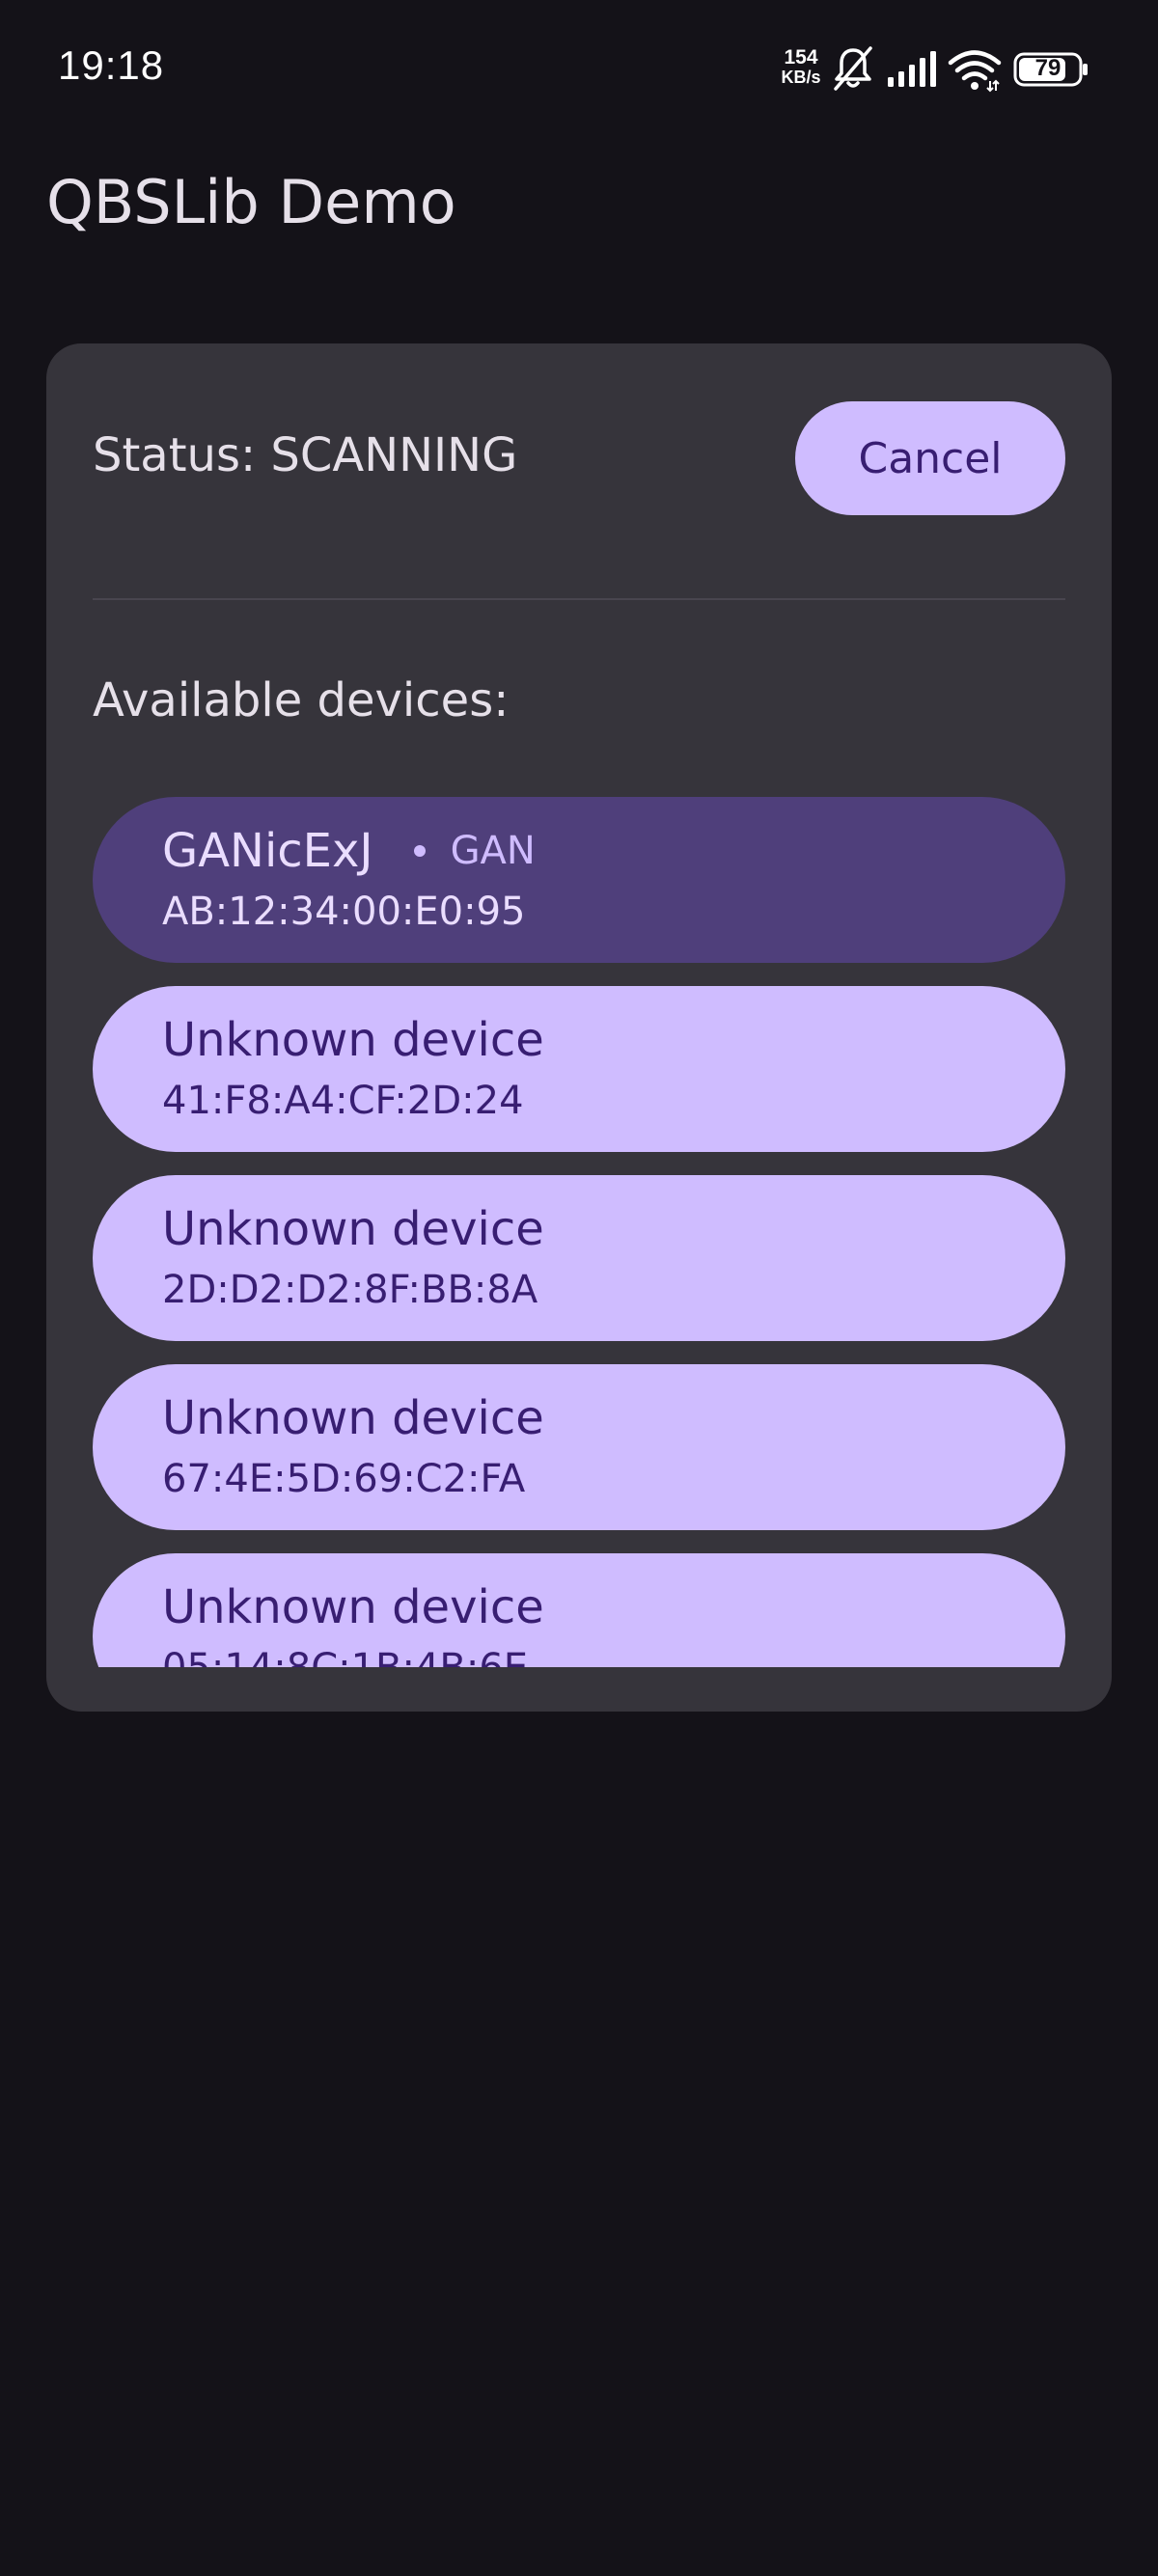 This screenshot has width=1158, height=2576. What do you see at coordinates (419, 851) in the screenshot?
I see `separator-dot` at bounding box center [419, 851].